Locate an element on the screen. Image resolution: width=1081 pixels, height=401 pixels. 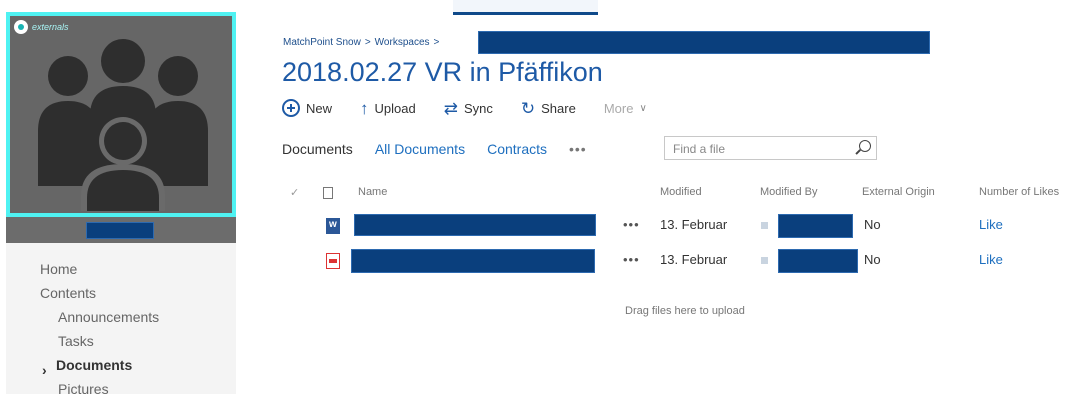
upload-button: ↑ Upload is located at coordinates (388, 108).